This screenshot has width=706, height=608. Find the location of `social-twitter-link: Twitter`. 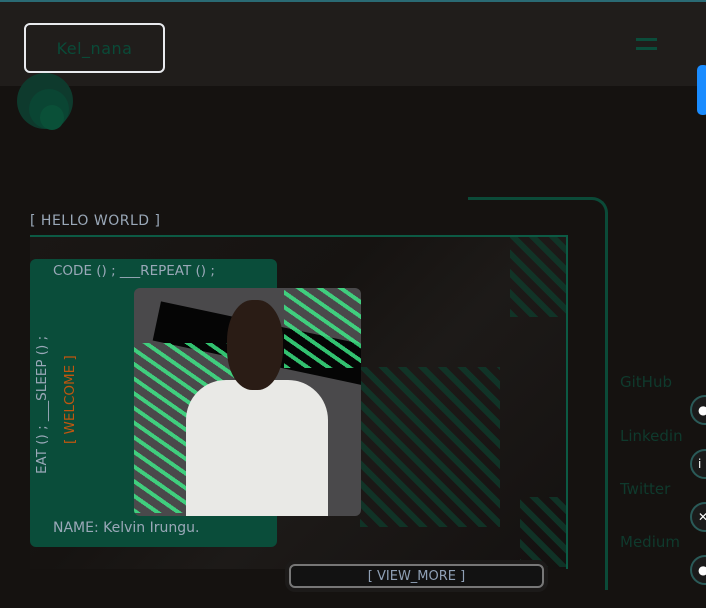

social-twitter-link: Twitter is located at coordinates (645, 489).